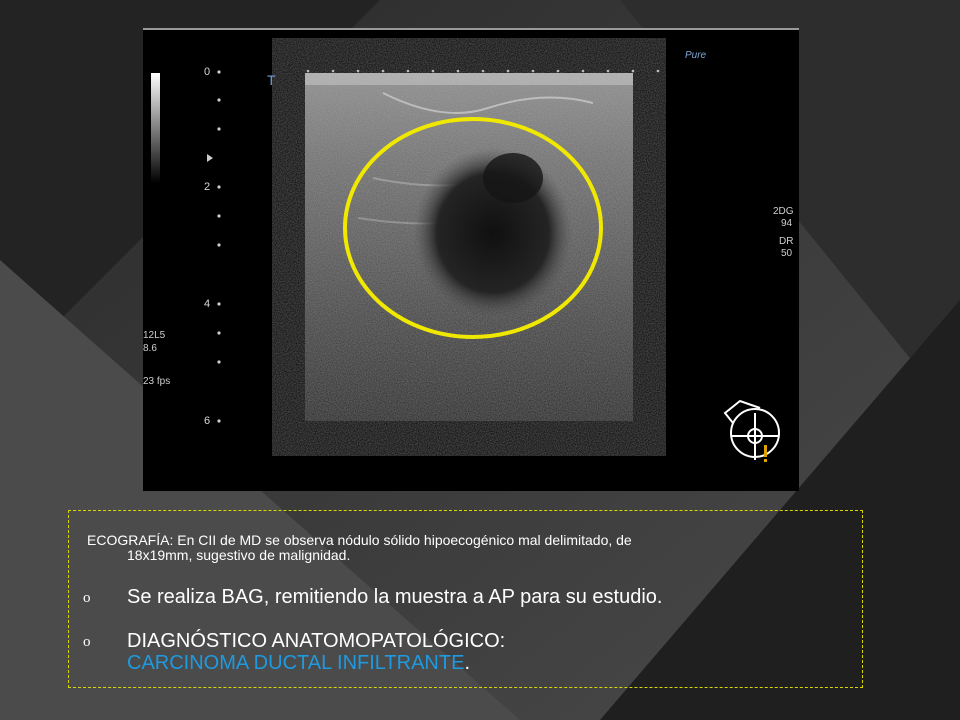 The height and width of the screenshot is (720, 960). I want to click on depth-mark-6: 6, so click(207, 421).